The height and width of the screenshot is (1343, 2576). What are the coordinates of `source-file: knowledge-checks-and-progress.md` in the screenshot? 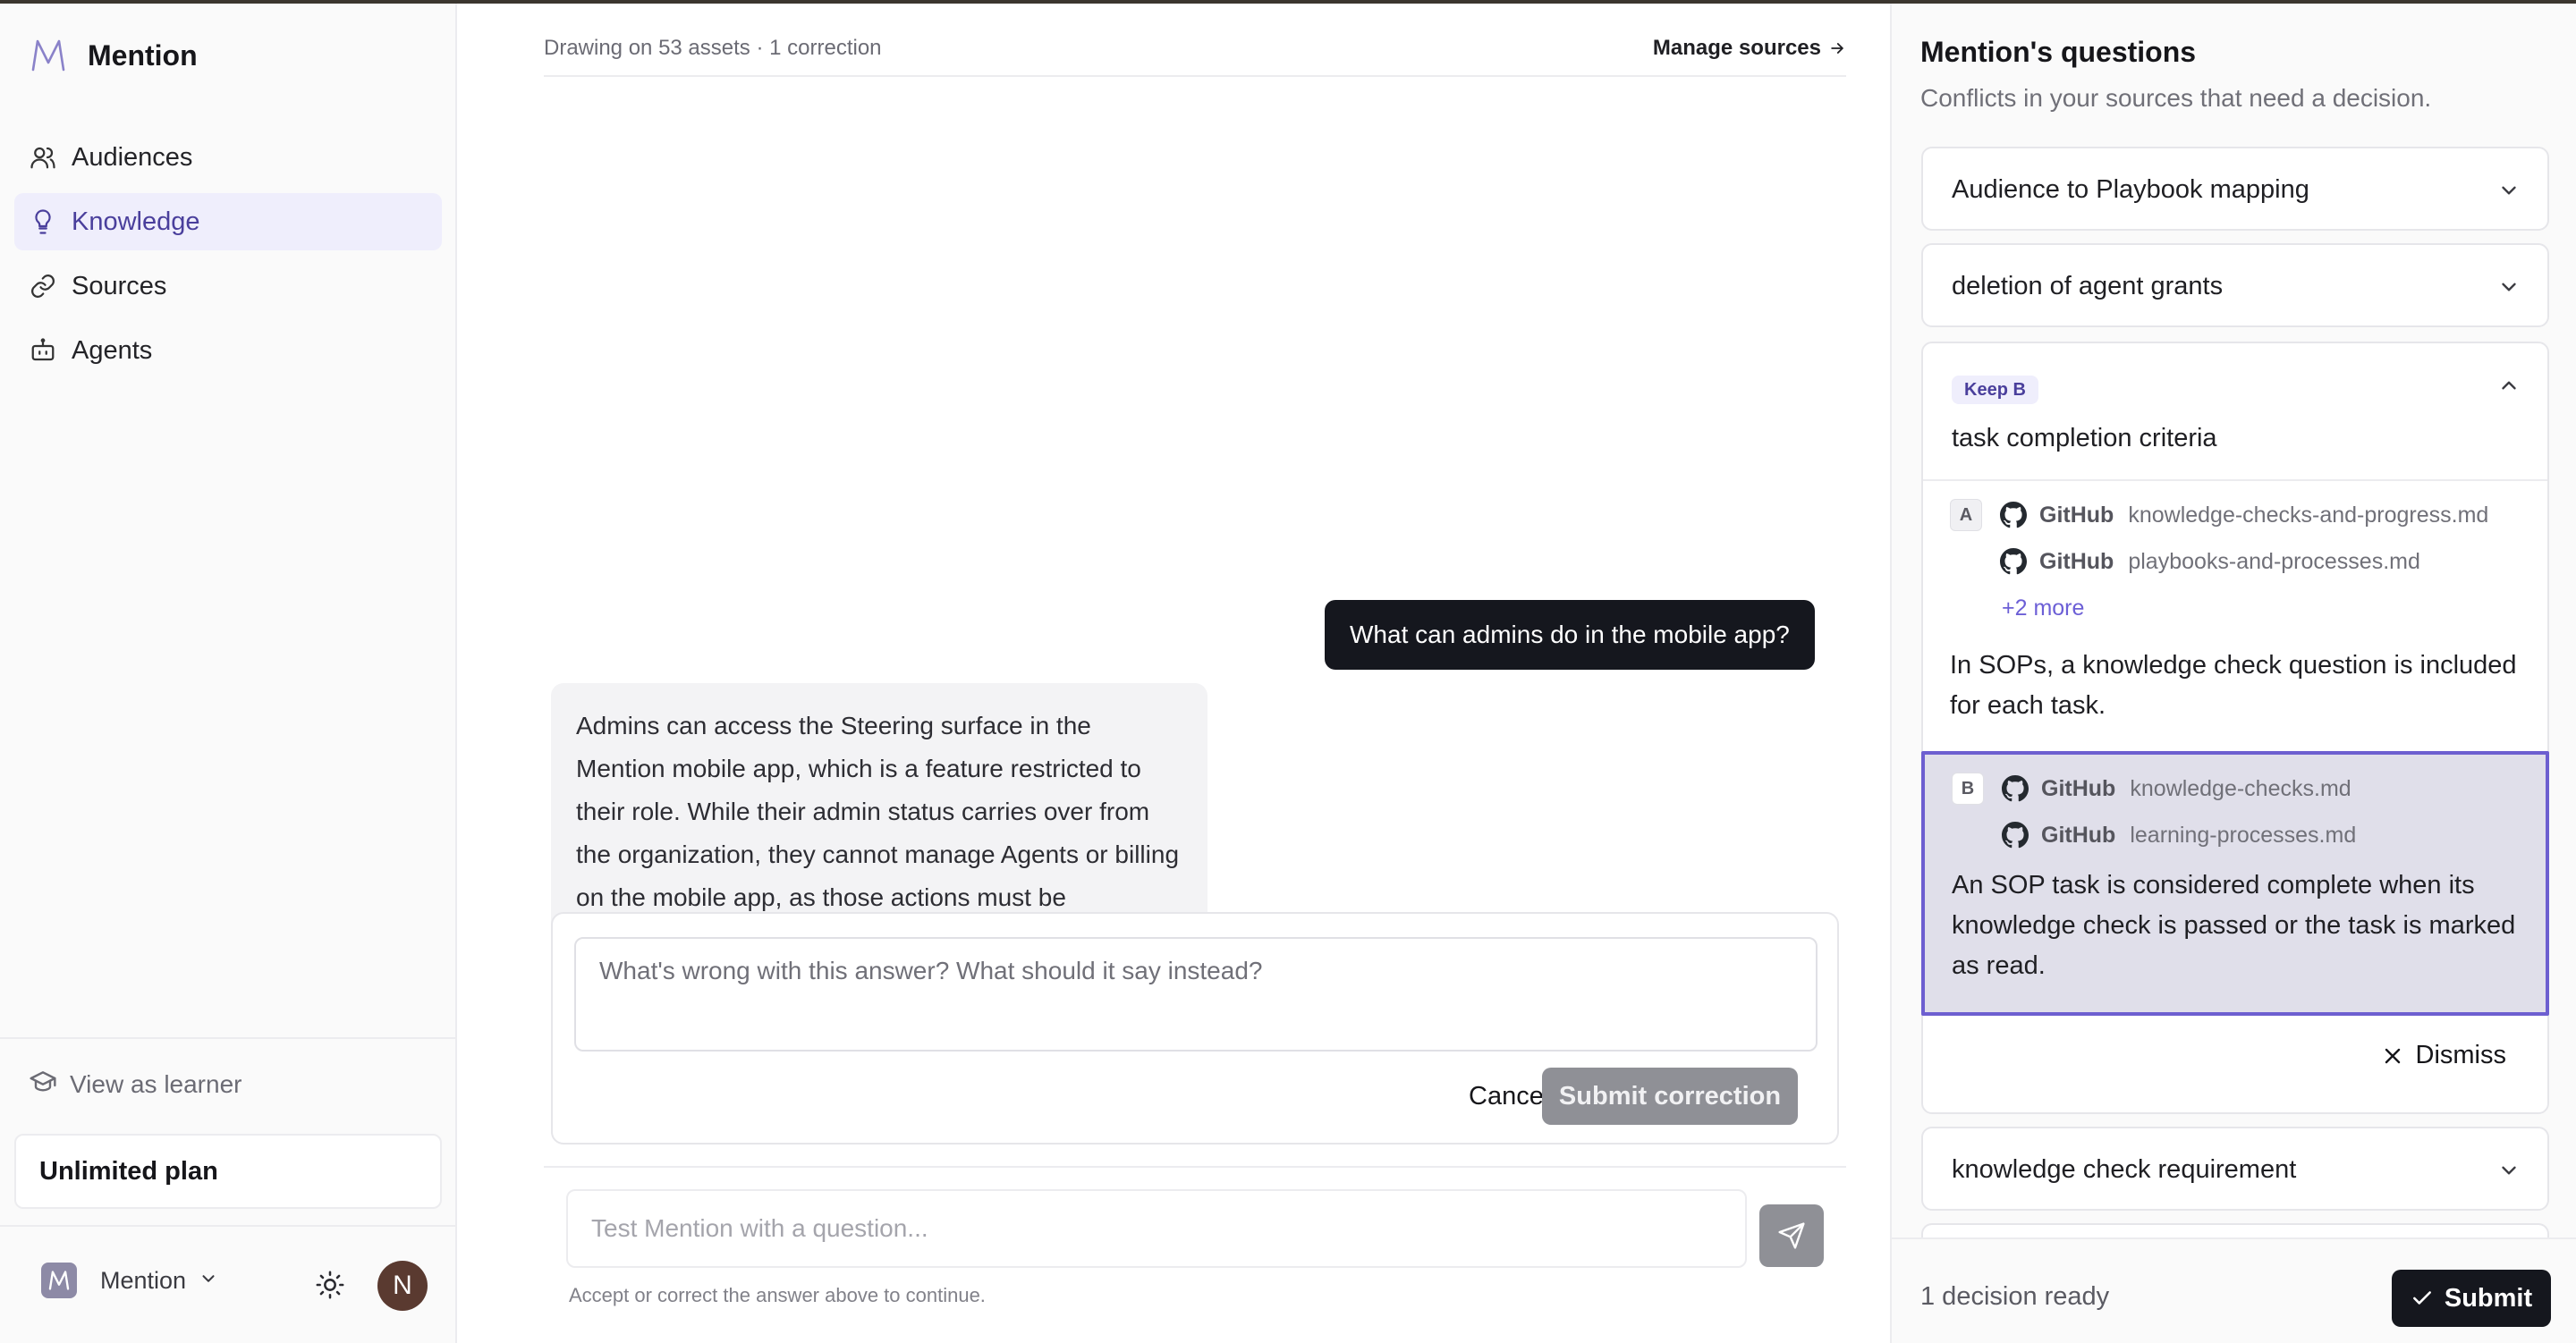 It's located at (2308, 515).